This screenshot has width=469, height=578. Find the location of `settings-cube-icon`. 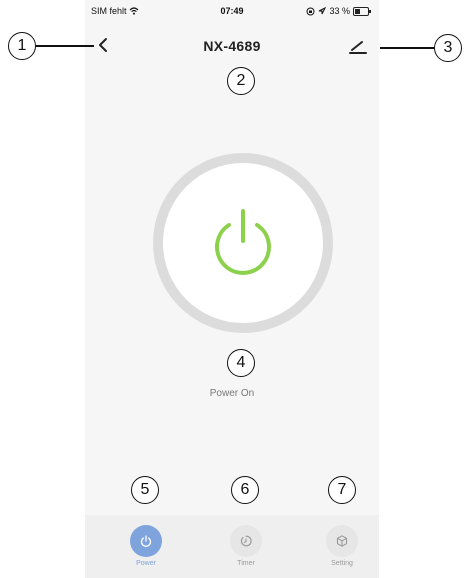

settings-cube-icon is located at coordinates (342, 541).